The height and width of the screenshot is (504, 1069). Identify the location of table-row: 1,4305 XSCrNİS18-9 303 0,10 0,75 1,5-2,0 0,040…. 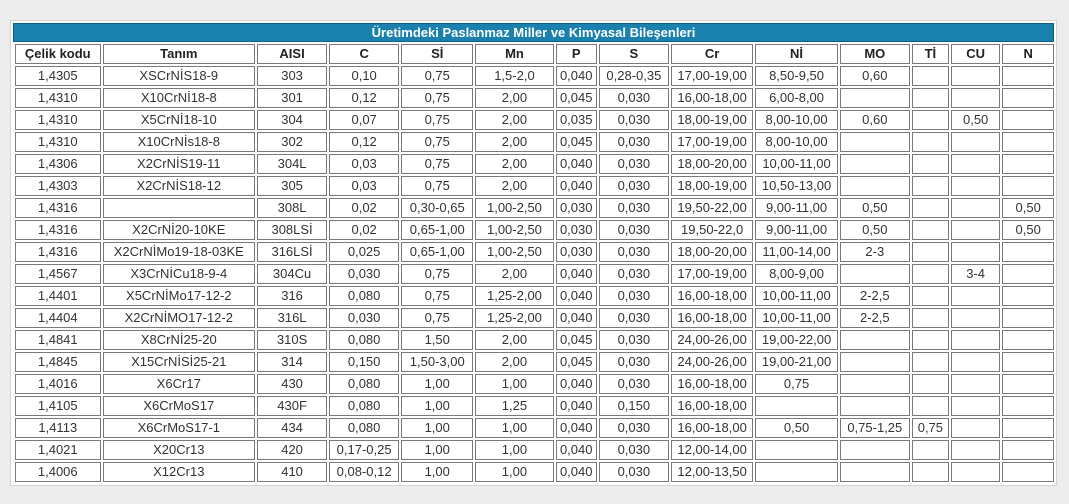
(534, 76).